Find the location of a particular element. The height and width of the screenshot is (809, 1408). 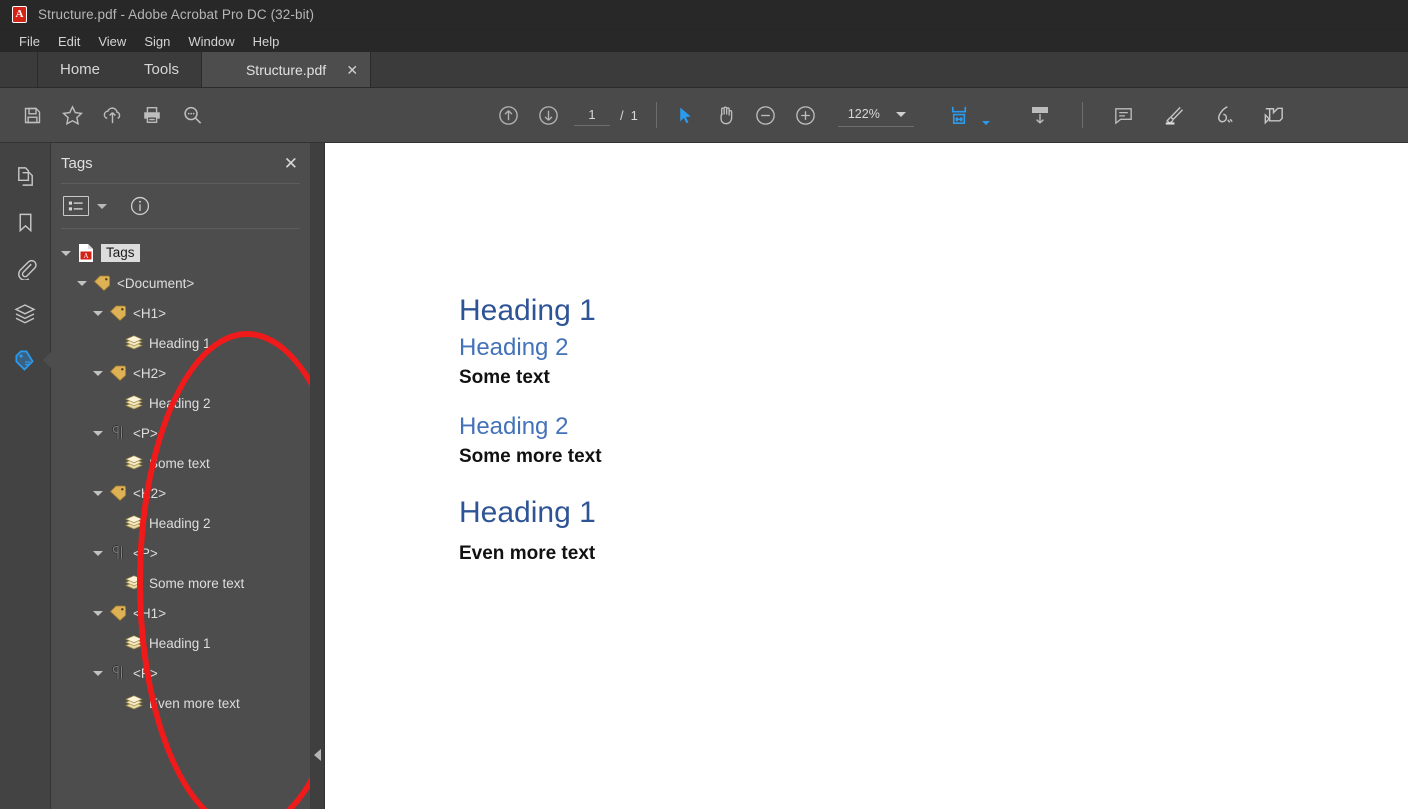

menu-item-file: File is located at coordinates (29, 41).